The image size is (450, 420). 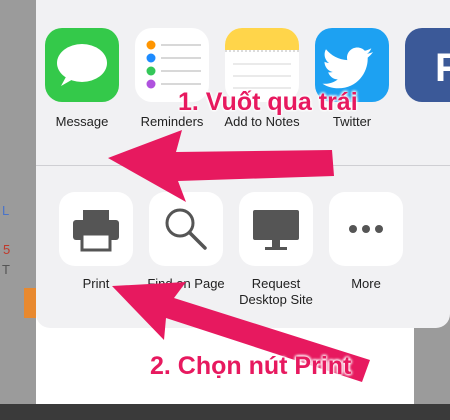 I want to click on bottom-bar, so click(x=225, y=412).